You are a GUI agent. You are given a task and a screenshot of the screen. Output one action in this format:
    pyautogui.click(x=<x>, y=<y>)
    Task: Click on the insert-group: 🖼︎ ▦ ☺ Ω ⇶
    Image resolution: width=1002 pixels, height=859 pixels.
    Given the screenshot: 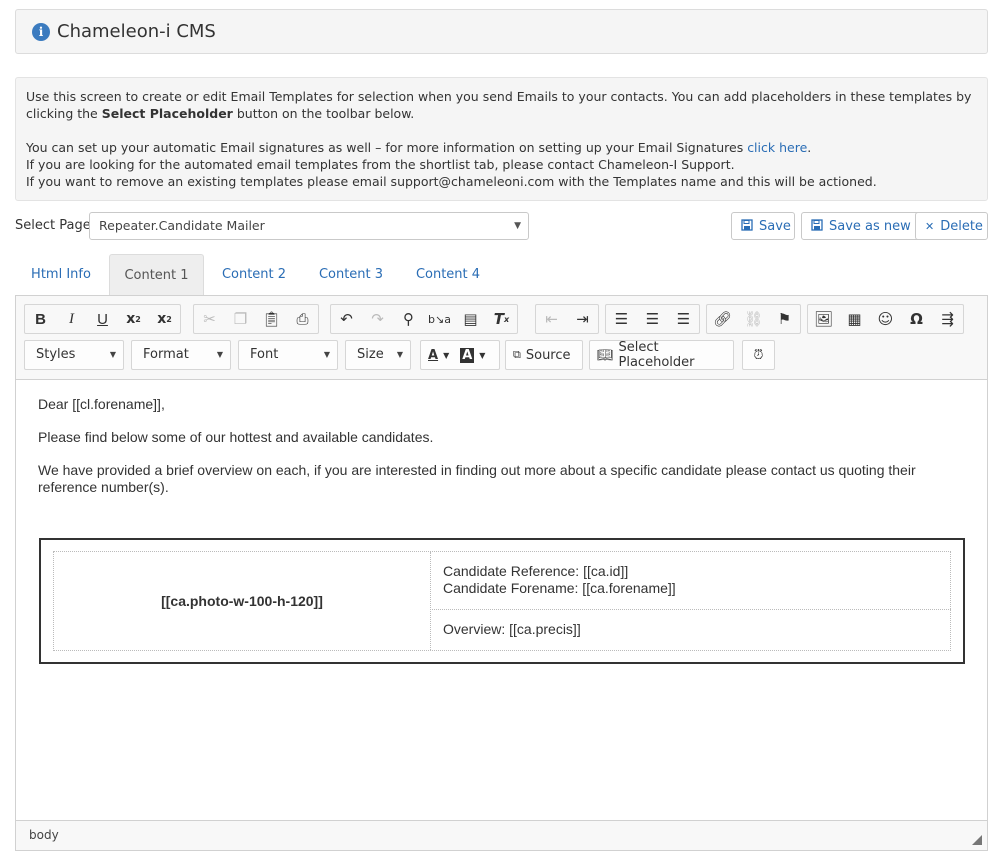 What is the action you would take?
    pyautogui.click(x=885, y=319)
    